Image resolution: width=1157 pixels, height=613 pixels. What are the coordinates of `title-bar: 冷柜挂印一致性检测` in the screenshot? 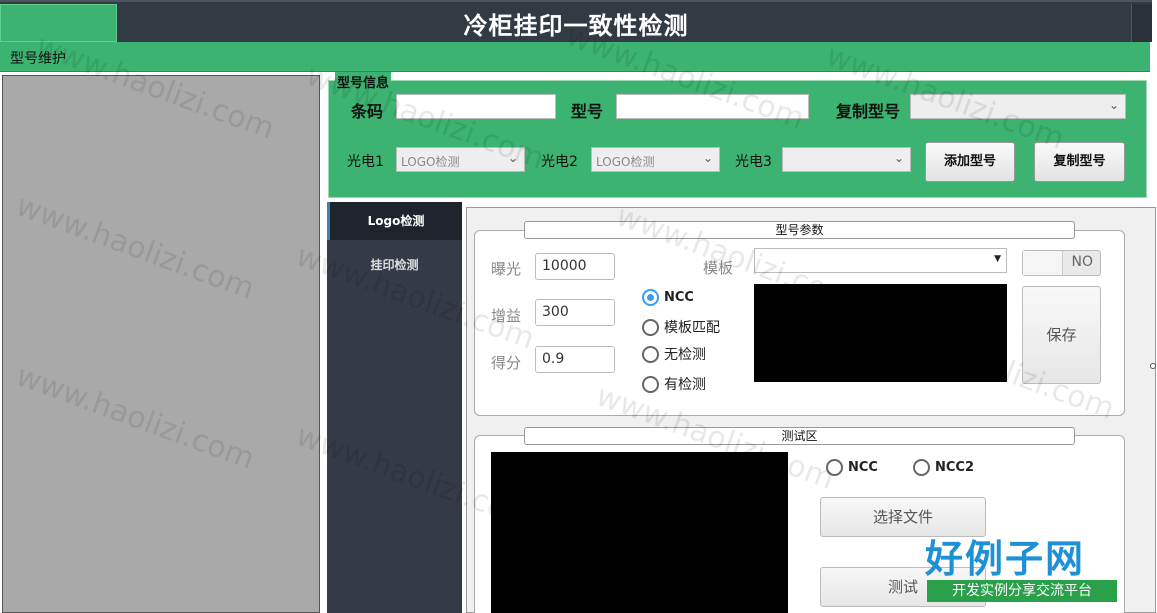 It's located at (576, 21).